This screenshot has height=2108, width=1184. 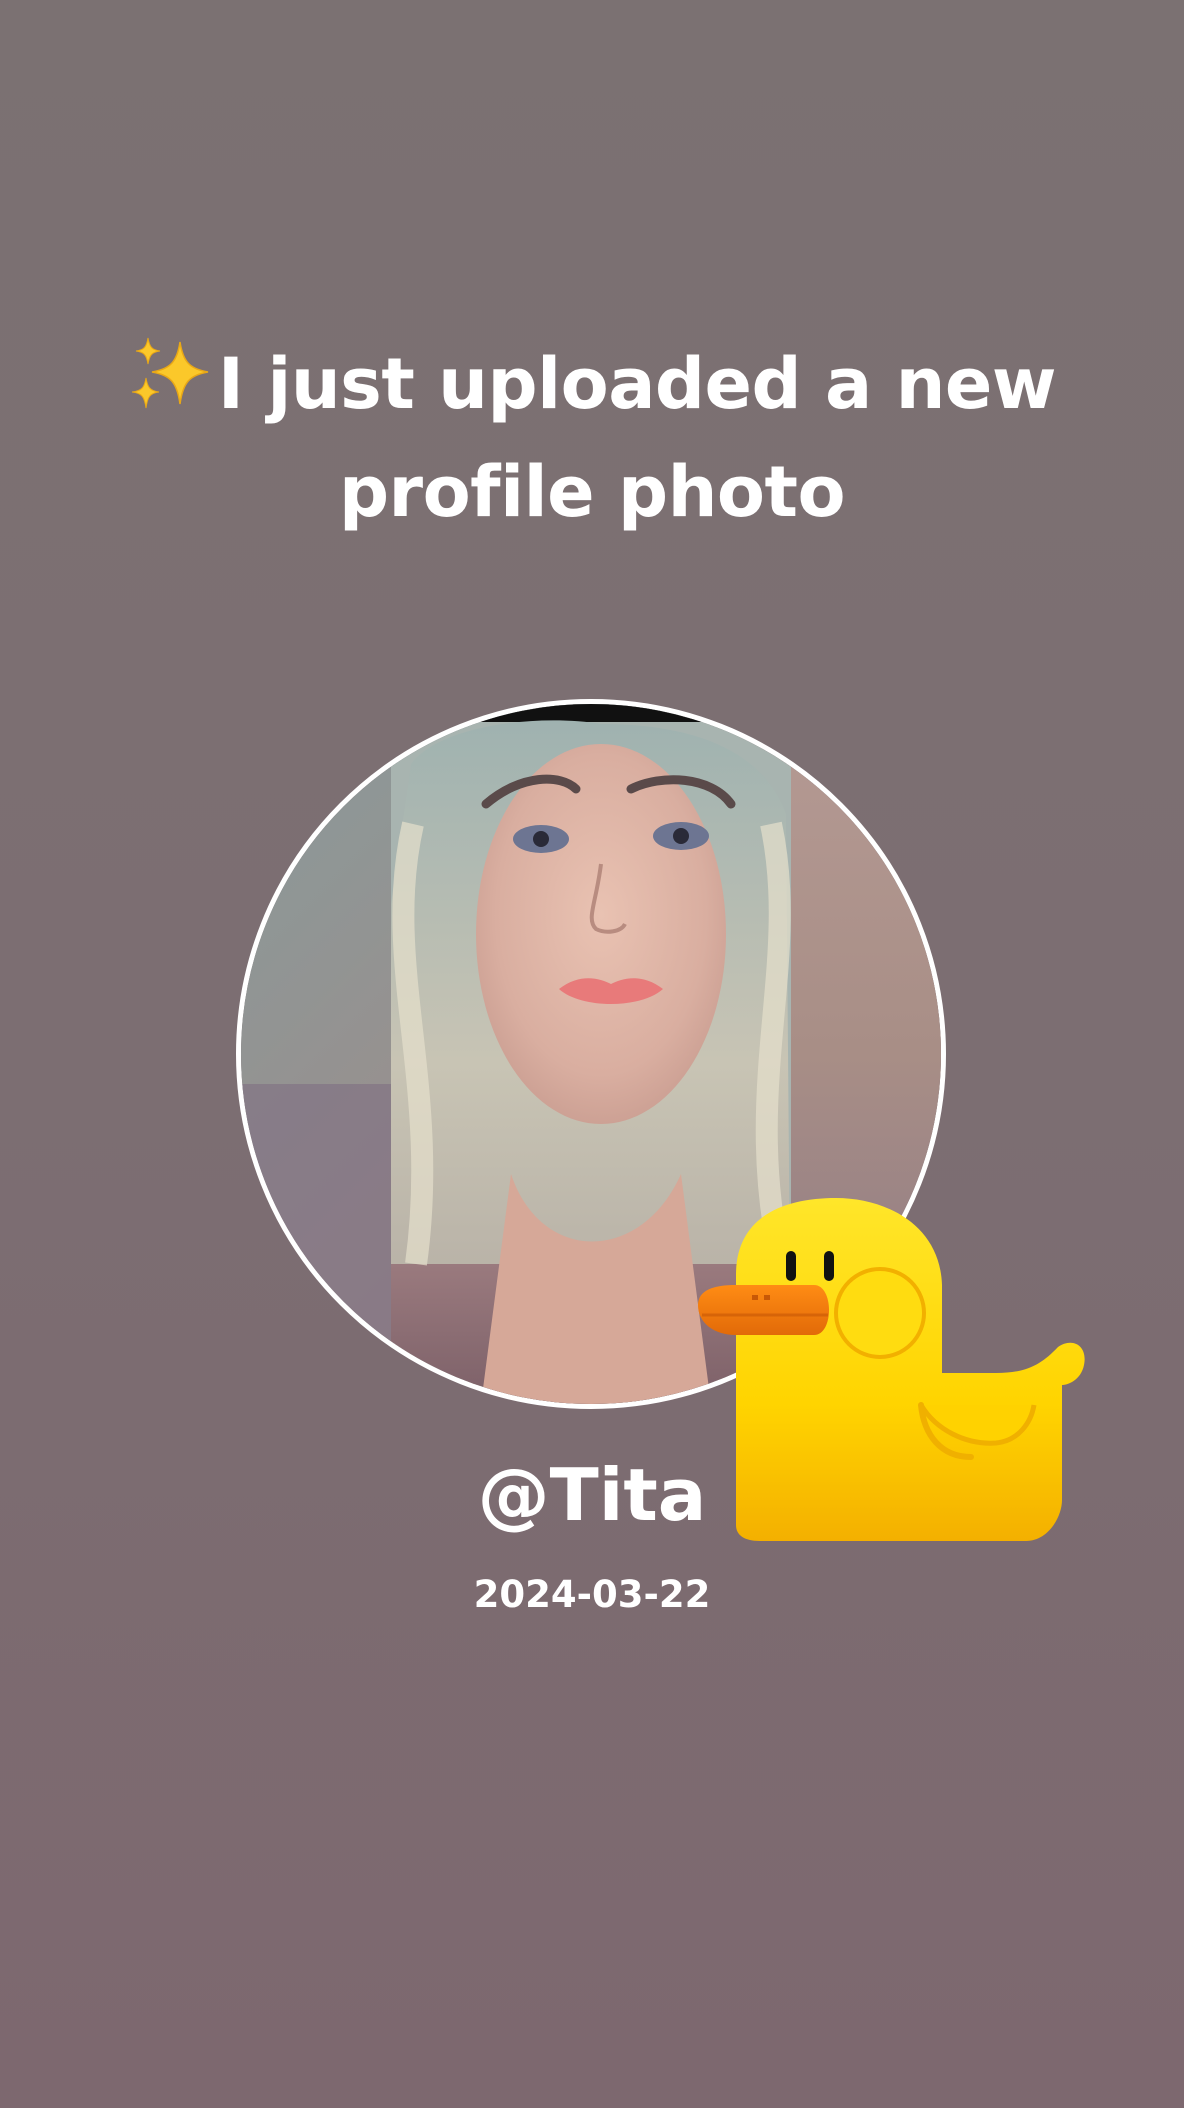 What do you see at coordinates (637, 384) in the screenshot?
I see `headline-line-1: I just uploaded a new` at bounding box center [637, 384].